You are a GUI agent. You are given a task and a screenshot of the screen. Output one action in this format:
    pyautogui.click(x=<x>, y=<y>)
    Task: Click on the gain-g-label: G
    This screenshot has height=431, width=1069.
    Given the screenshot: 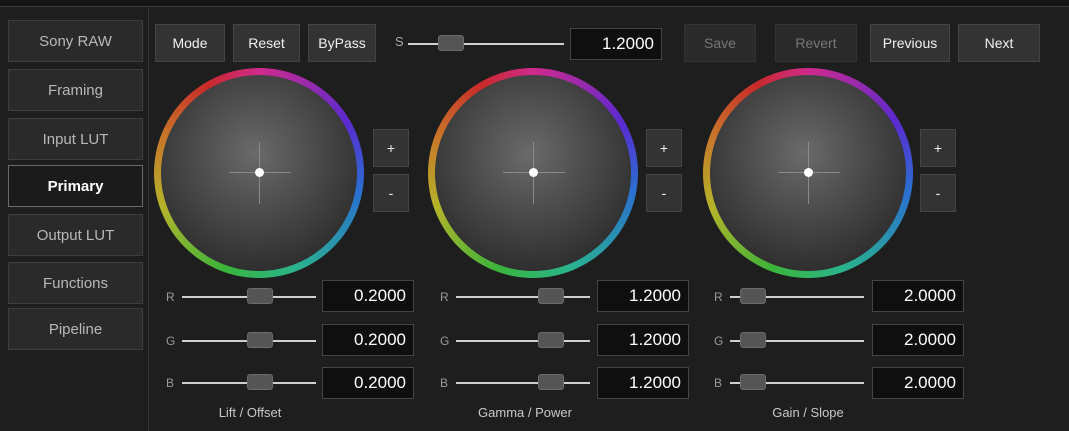 What is the action you would take?
    pyautogui.click(x=719, y=341)
    